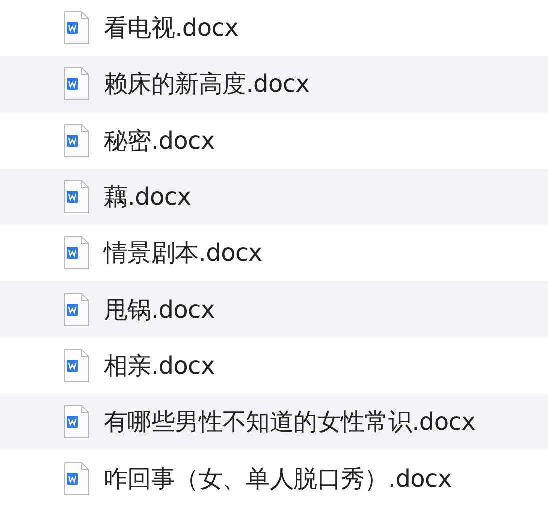 Image resolution: width=548 pixels, height=507 pixels. I want to click on file-name: 看电视.docx, so click(171, 28).